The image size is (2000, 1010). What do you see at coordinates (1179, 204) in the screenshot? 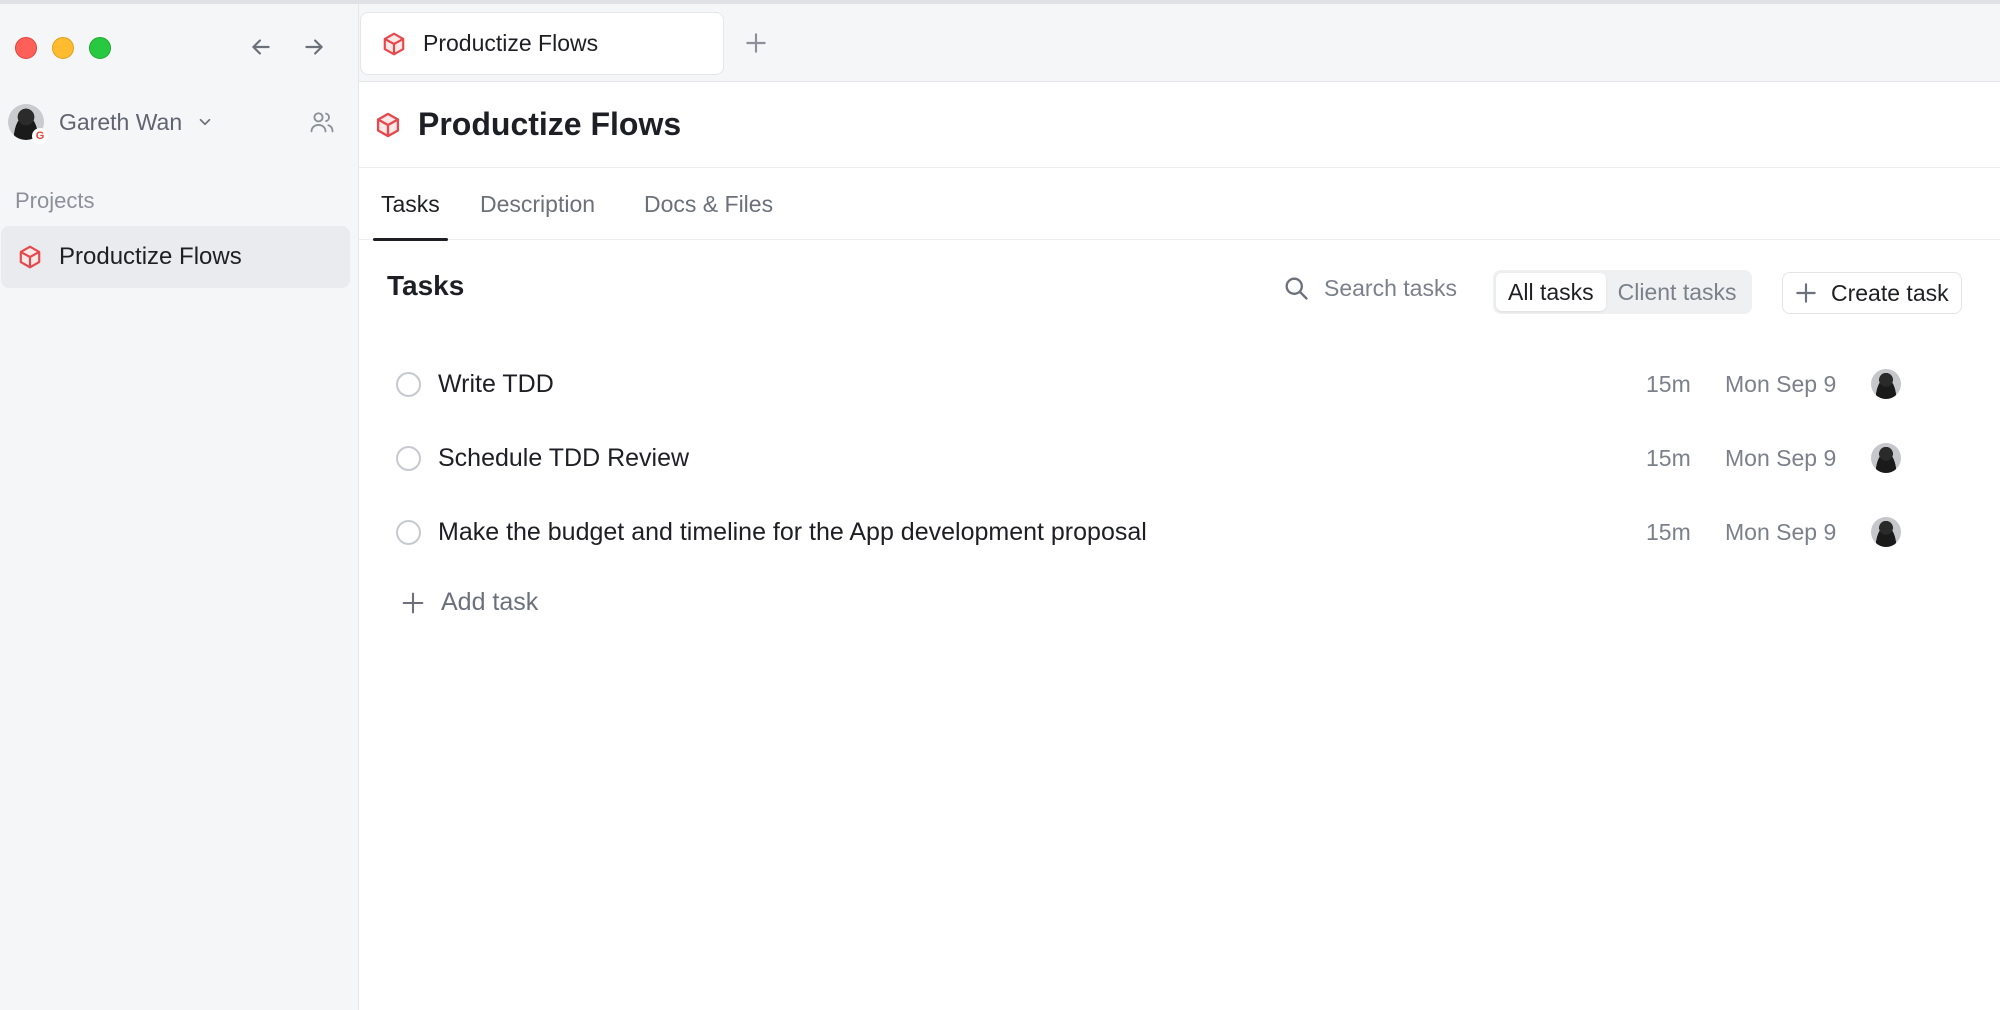
I see `project-tabs: Tasks Description Docs & Files` at bounding box center [1179, 204].